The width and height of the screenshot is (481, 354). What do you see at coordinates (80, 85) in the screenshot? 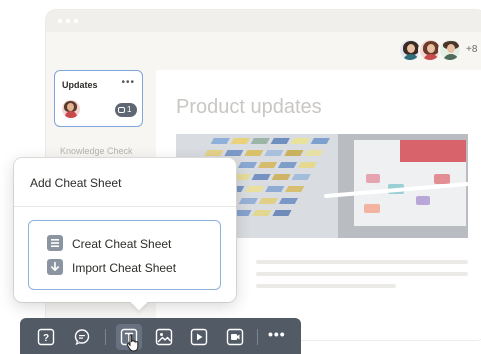
I see `updates-card-title: Updates` at bounding box center [80, 85].